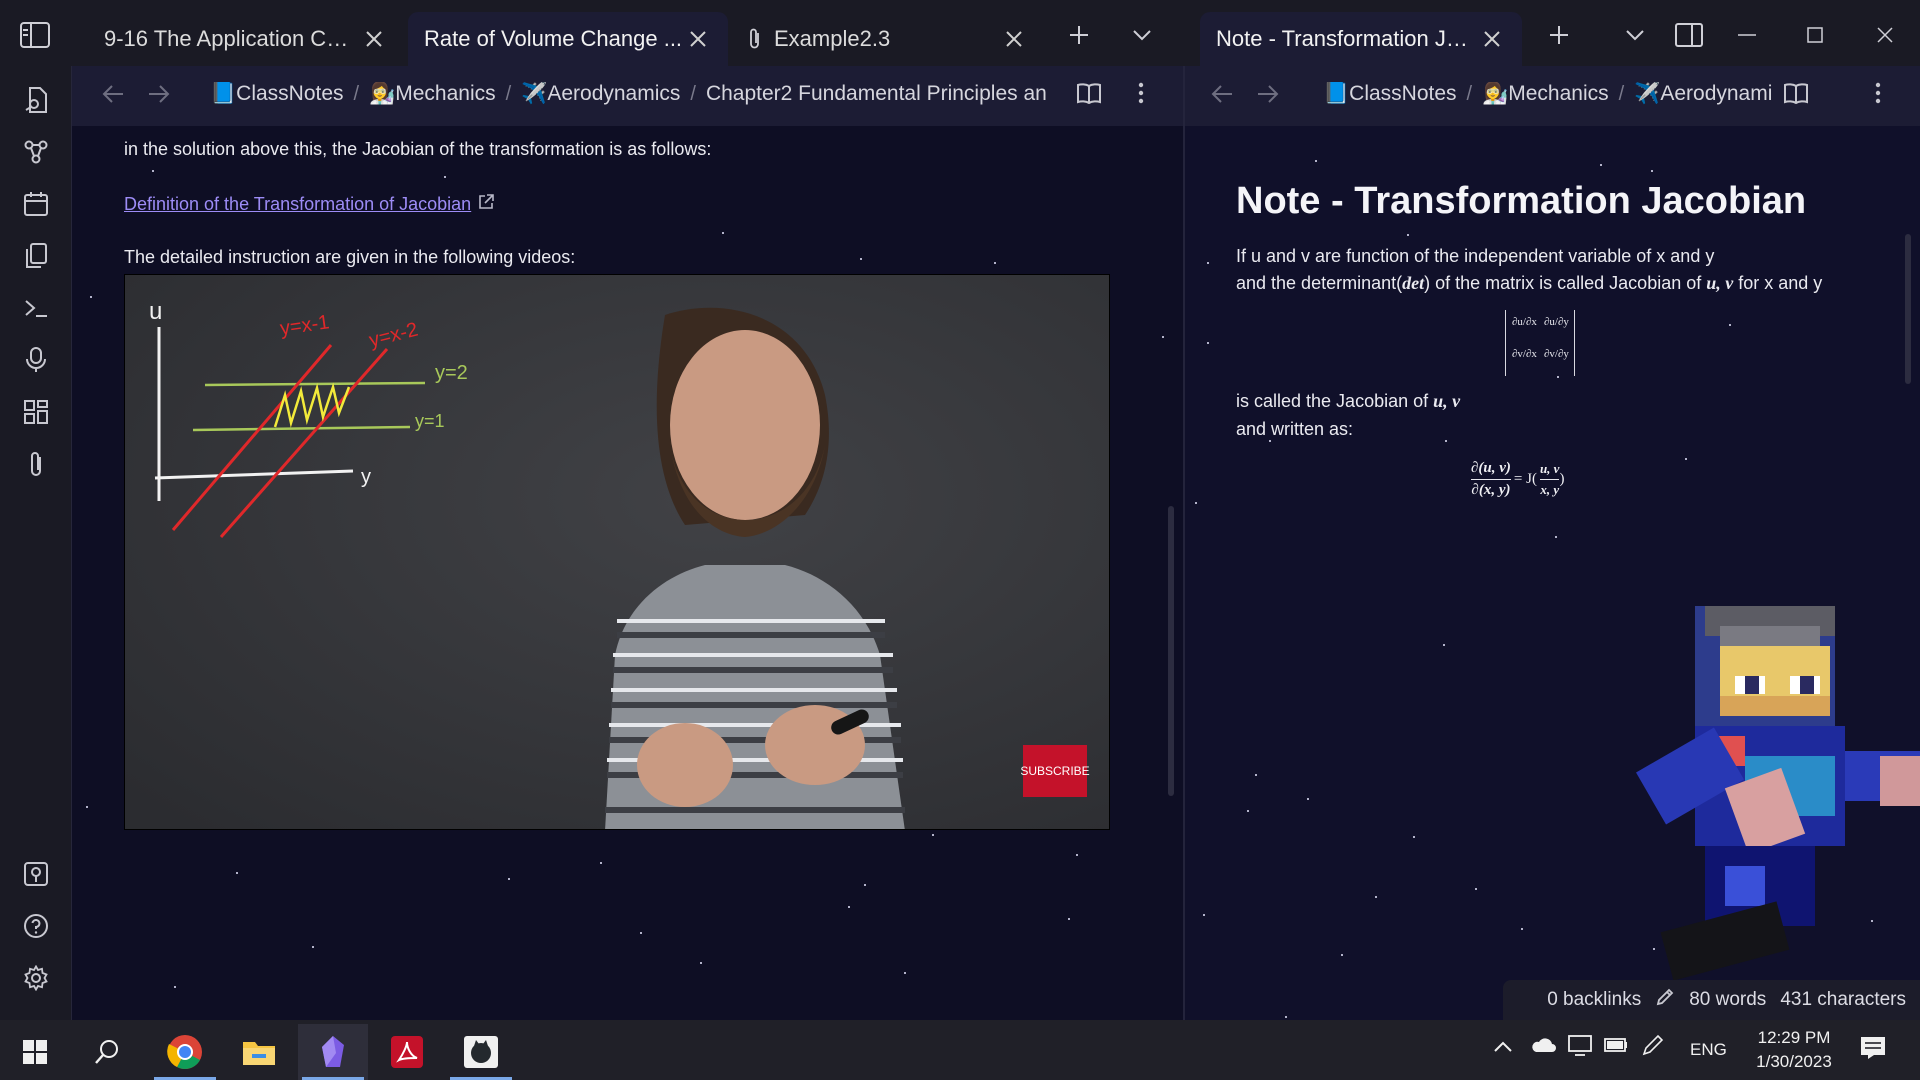  I want to click on pen-icon, so click(1653, 1047).